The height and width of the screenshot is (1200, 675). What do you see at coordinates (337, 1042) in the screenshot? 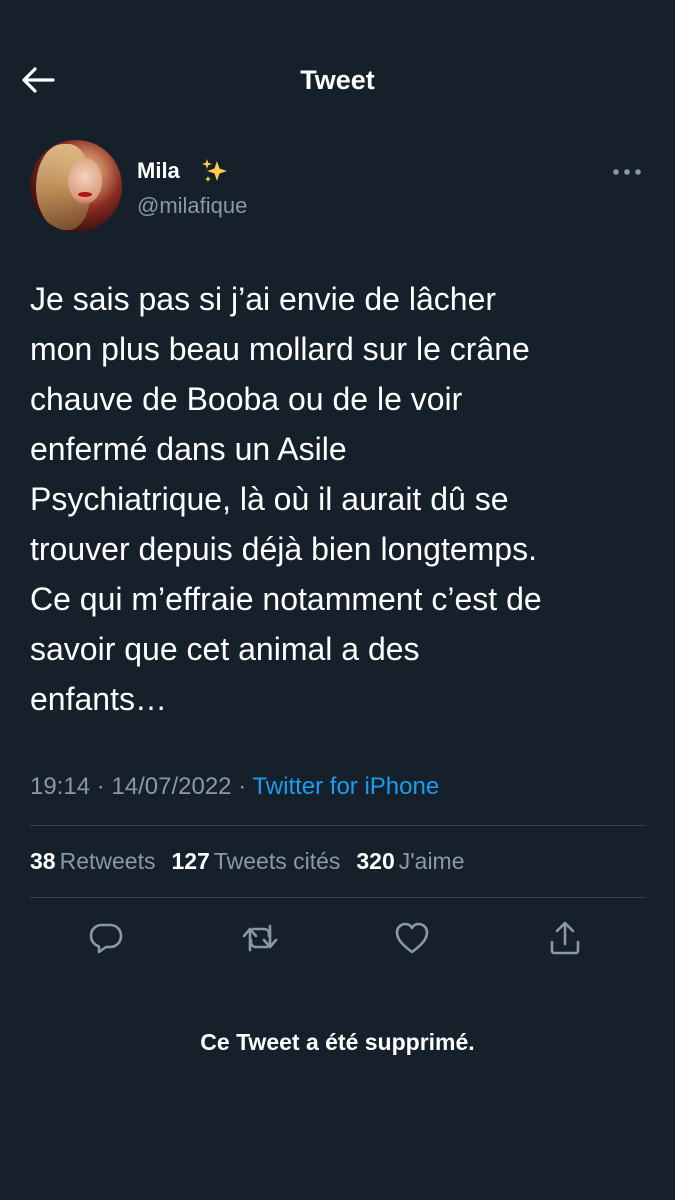
I see `deleted-tweet-notice: Ce Tweet a été supprimé.` at bounding box center [337, 1042].